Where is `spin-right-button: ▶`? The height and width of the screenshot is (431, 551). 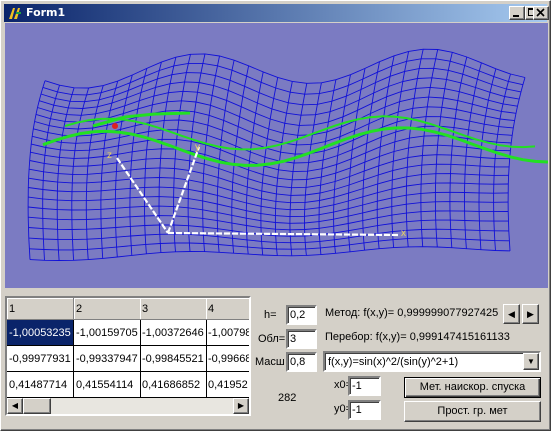 spin-right-button: ▶ is located at coordinates (530, 314).